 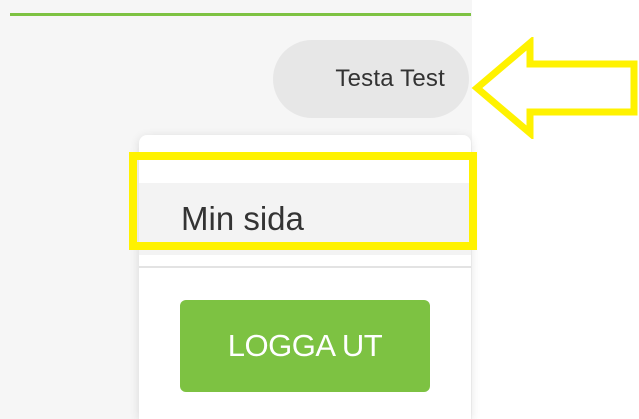 What do you see at coordinates (305, 267) in the screenshot?
I see `menu-divider` at bounding box center [305, 267].